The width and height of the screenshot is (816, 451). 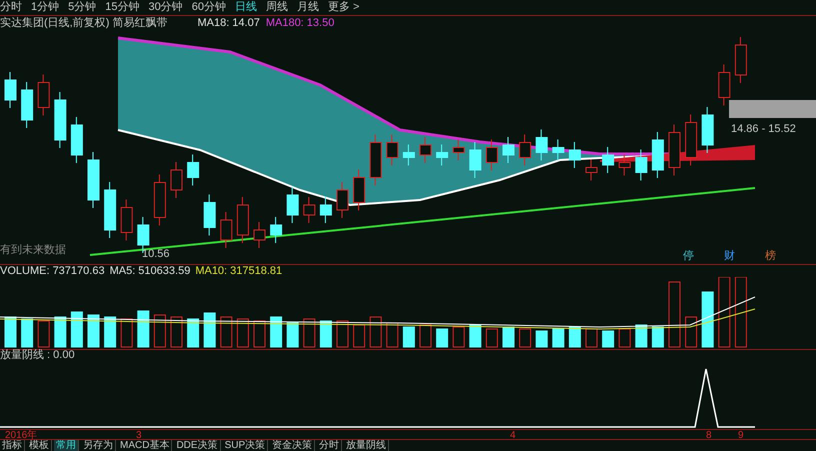 I want to click on indicator-tab: 放量阴线, so click(x=367, y=445).